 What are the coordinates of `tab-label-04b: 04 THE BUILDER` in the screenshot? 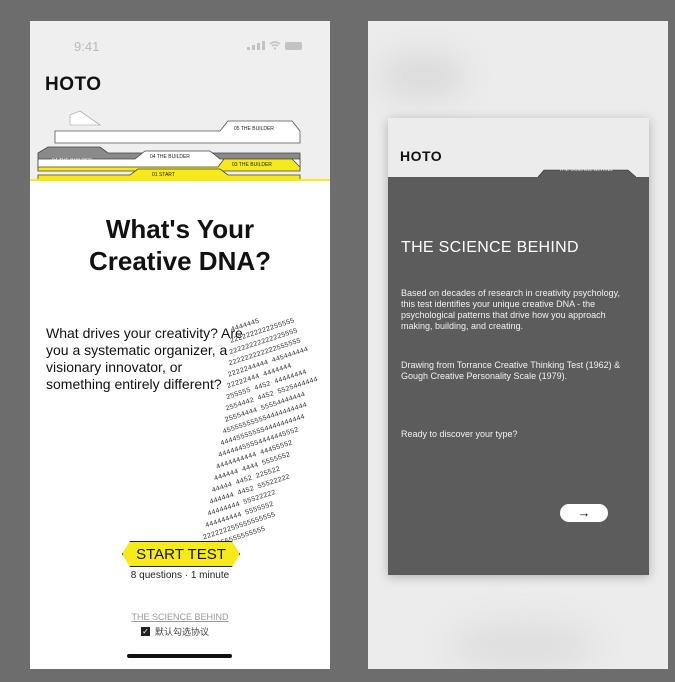 It's located at (170, 157).